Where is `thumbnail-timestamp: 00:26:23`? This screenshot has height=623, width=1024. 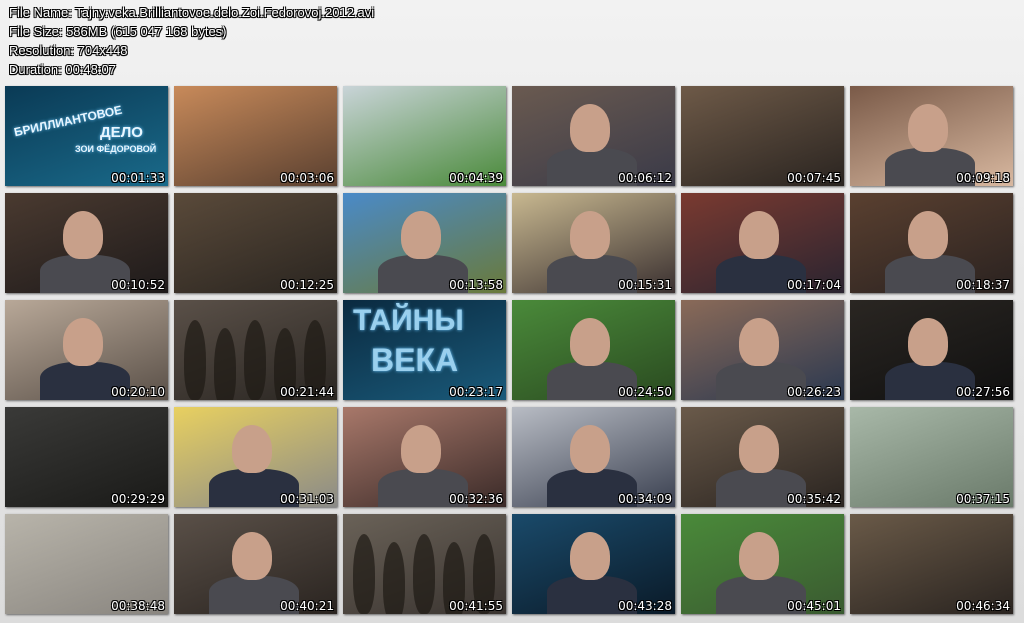
thumbnail-timestamp: 00:26:23 is located at coordinates (814, 392).